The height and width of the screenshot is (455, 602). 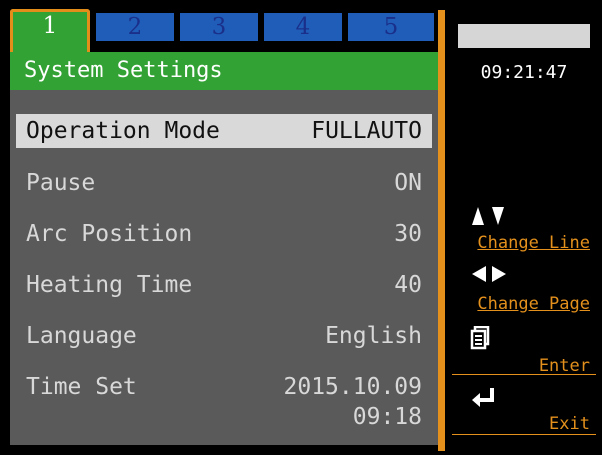 What do you see at coordinates (408, 234) in the screenshot?
I see `setting-value: 30` at bounding box center [408, 234].